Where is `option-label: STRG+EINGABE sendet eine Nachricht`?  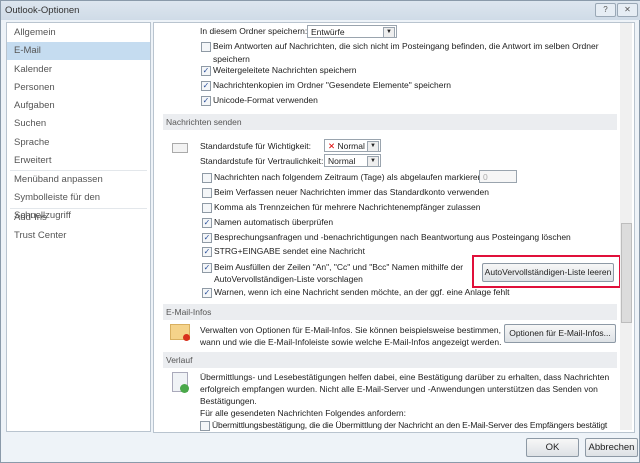
option-label: STRG+EINGABE sendet eine Nachricht is located at coordinates (289, 251).